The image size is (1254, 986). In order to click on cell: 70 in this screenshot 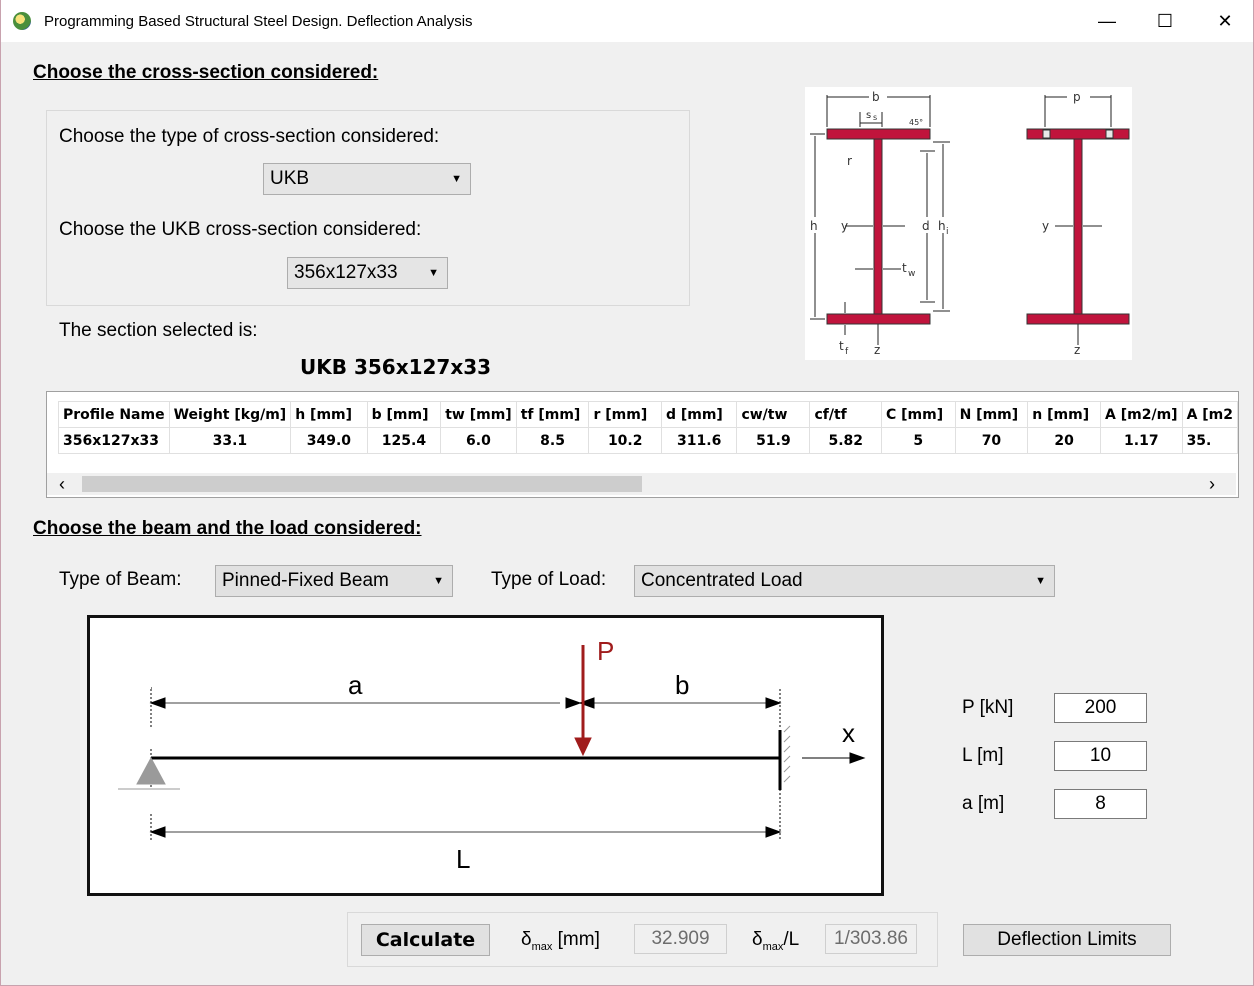, I will do `click(991, 440)`.